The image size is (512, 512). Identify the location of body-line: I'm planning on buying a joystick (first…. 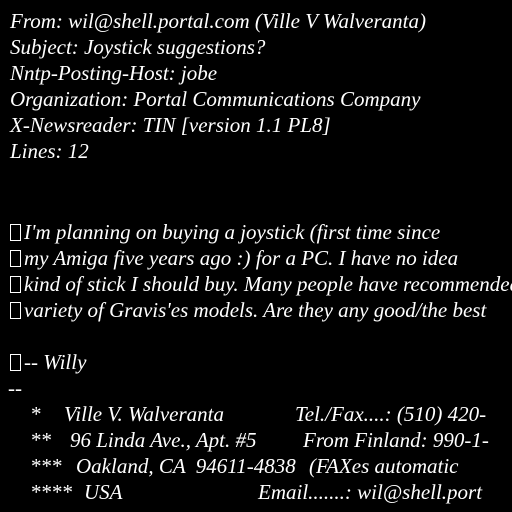
(225, 232).